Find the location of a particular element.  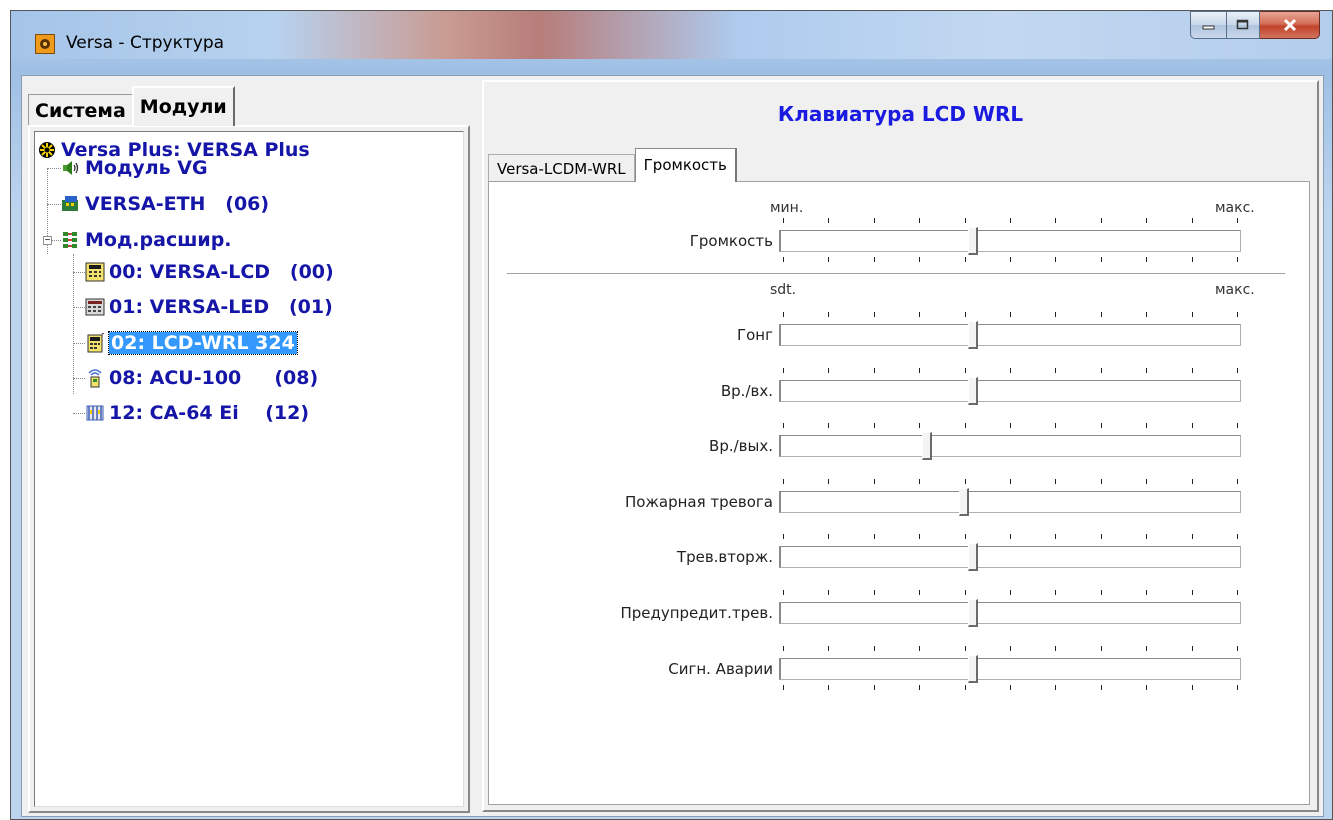

volume-scale-min-label: мин. is located at coordinates (787, 208).